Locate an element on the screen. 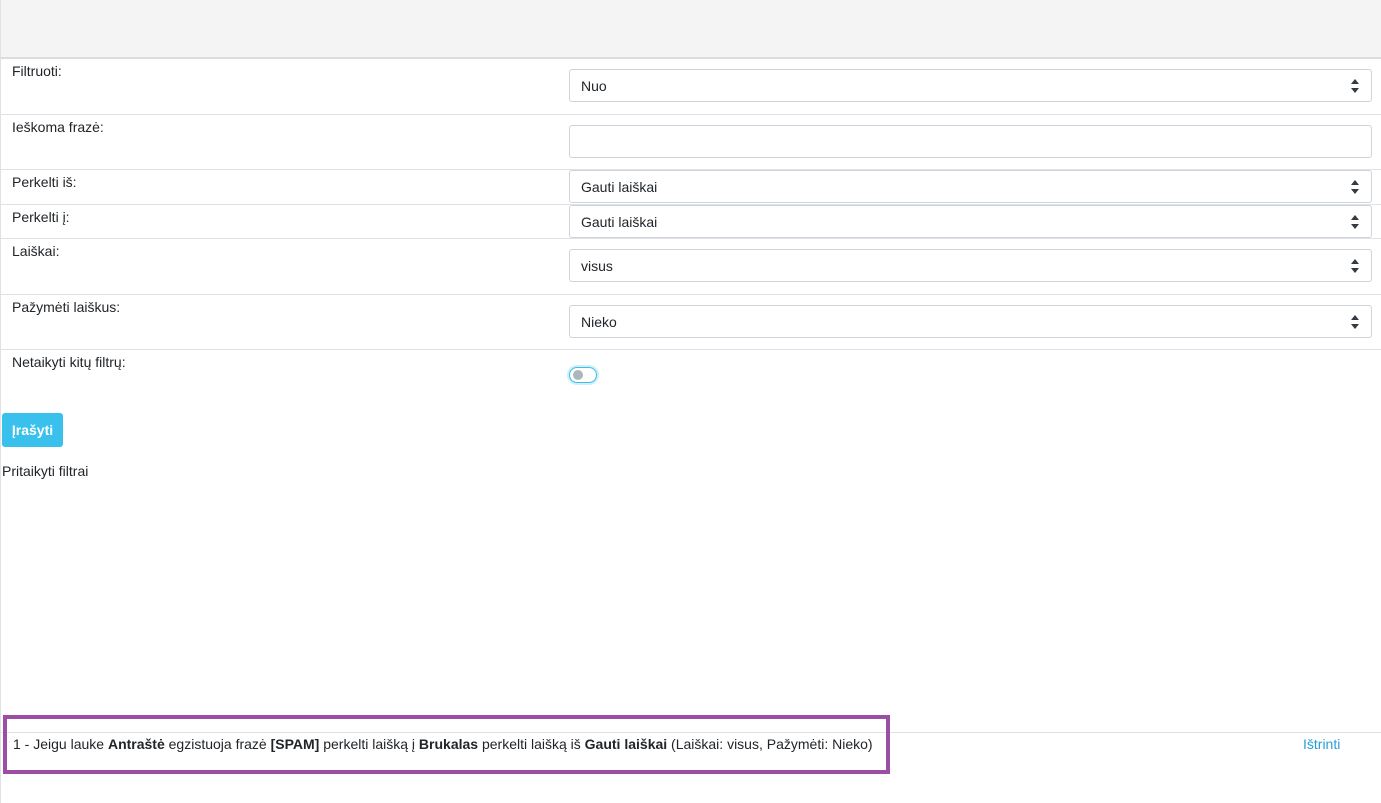  move-to-label: Perkelti į: is located at coordinates (41, 217).